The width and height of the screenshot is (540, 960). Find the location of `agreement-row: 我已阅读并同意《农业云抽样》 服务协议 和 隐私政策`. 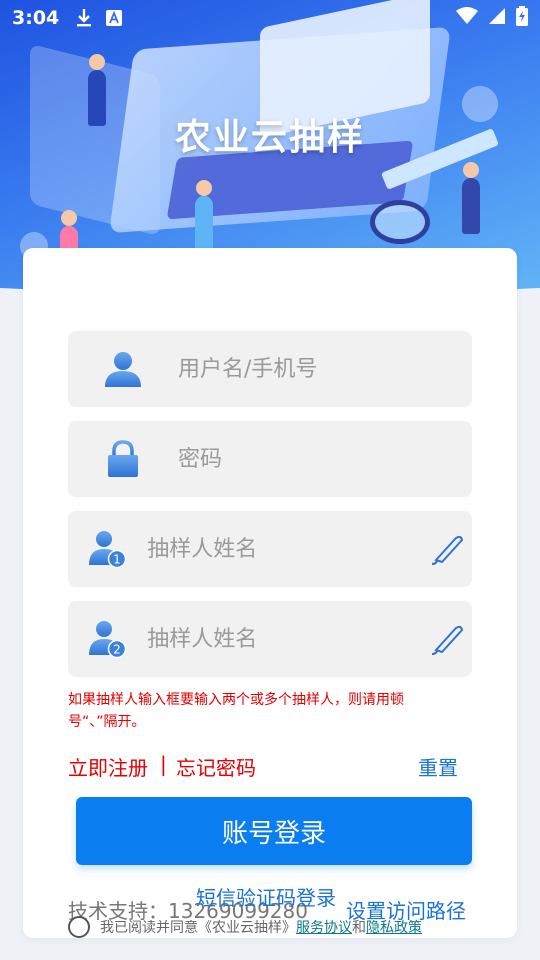

agreement-row: 我已阅读并同意《农业云抽样》 服务协议 和 隐私政策 is located at coordinates (245, 927).